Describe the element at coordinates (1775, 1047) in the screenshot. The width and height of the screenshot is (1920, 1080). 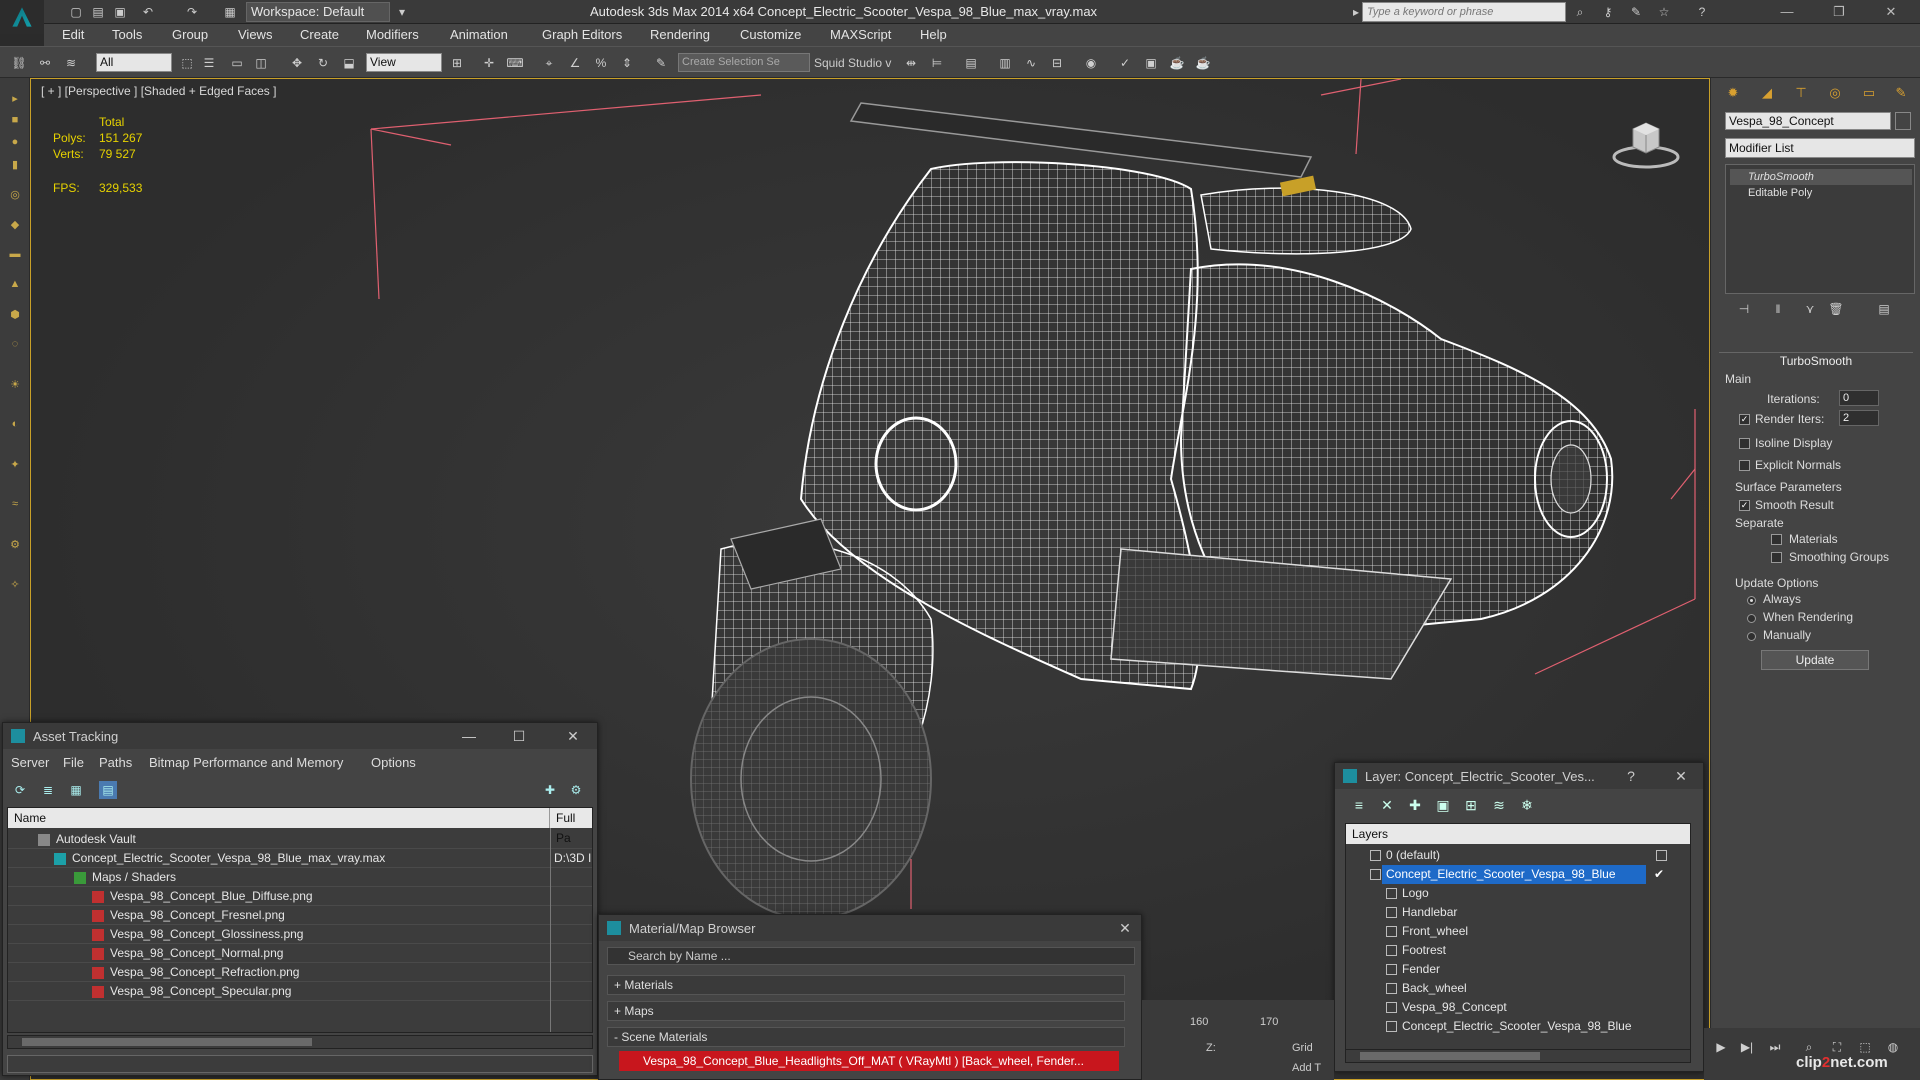
I see `go-to-end-icon: ⏭` at that location.